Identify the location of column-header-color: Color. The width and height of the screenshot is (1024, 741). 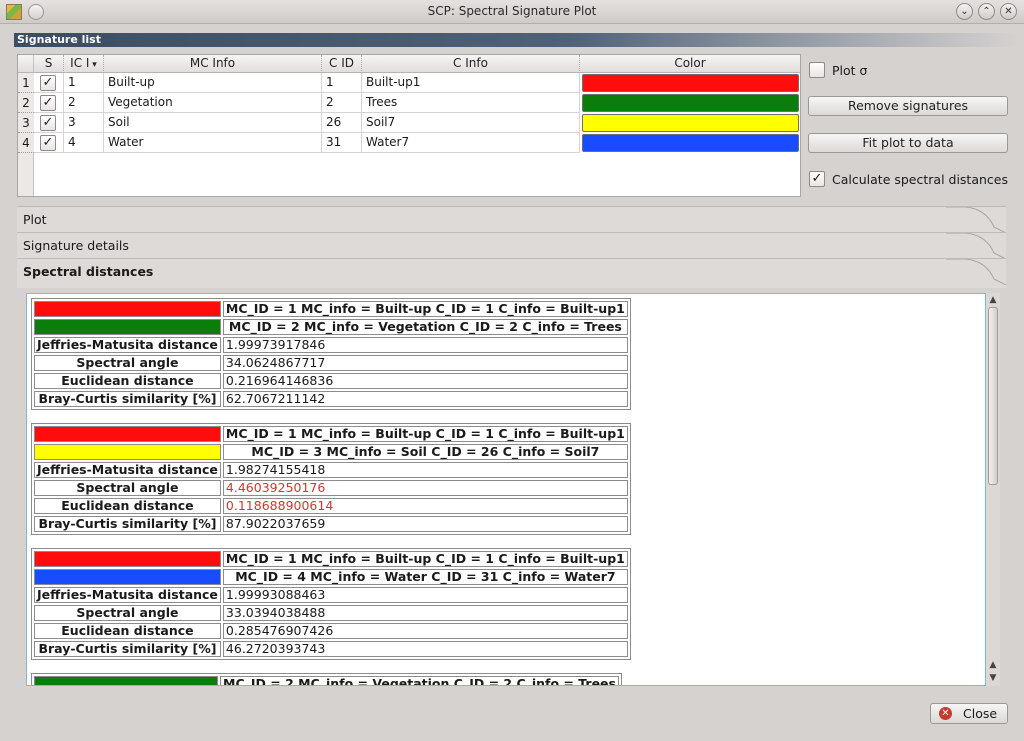
(690, 64).